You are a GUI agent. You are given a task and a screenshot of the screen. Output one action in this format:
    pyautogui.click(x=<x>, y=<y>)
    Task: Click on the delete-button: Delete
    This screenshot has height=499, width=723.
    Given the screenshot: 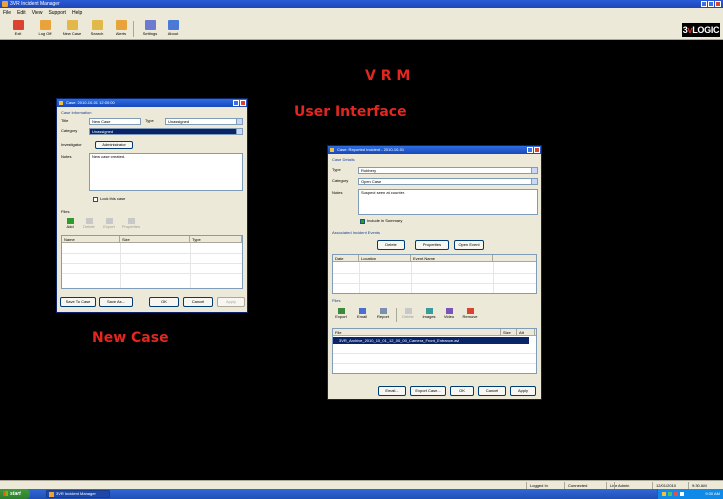 What is the action you would take?
    pyautogui.click(x=89, y=223)
    